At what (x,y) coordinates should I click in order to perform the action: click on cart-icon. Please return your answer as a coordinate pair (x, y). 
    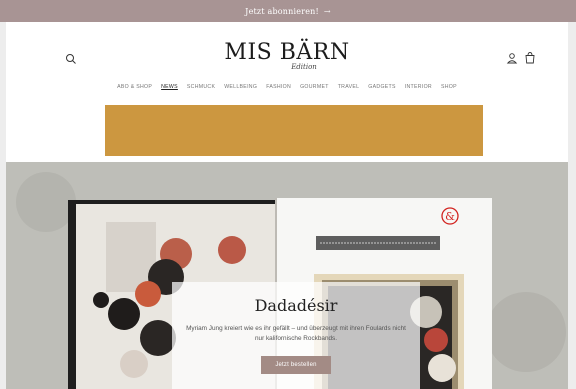
    Looking at the image, I should click on (530, 57).